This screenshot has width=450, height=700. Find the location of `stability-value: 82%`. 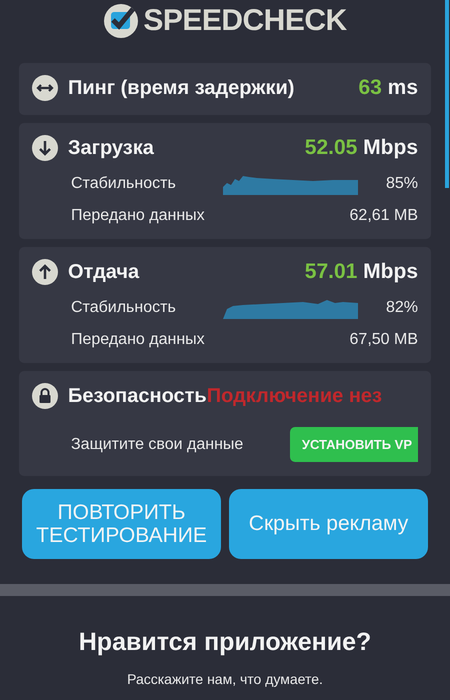

stability-value: 82% is located at coordinates (401, 308).